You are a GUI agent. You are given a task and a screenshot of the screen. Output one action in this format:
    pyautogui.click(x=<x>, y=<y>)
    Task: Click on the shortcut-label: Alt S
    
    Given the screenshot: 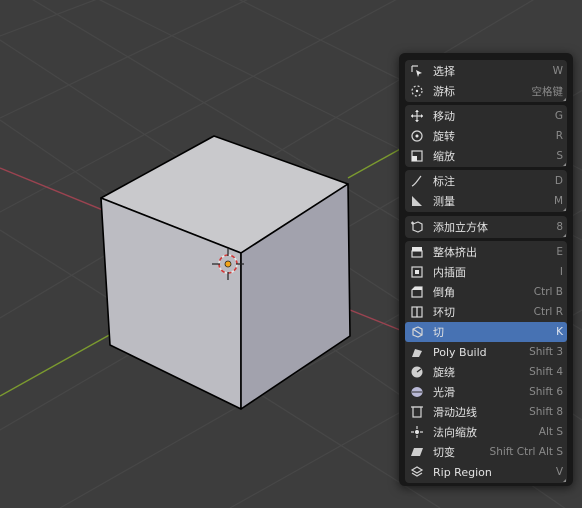 What is the action you would take?
    pyautogui.click(x=550, y=432)
    